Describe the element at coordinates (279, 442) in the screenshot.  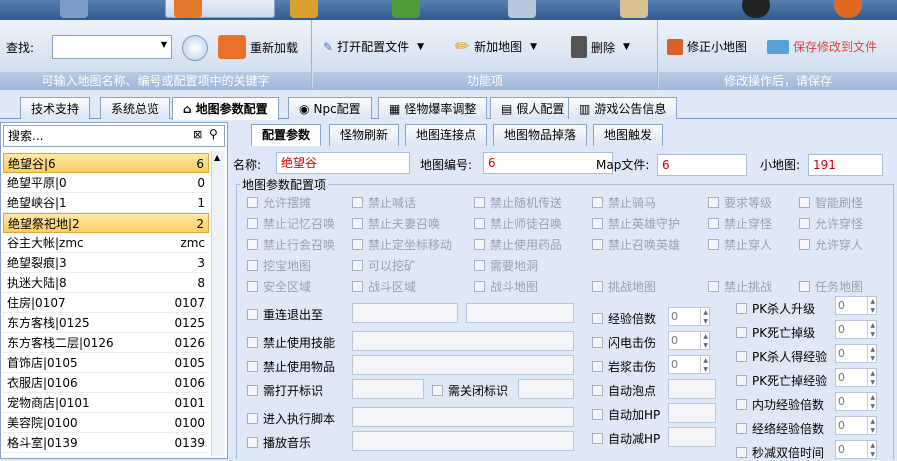
I see `config-checkbox: 播放音乐` at that location.